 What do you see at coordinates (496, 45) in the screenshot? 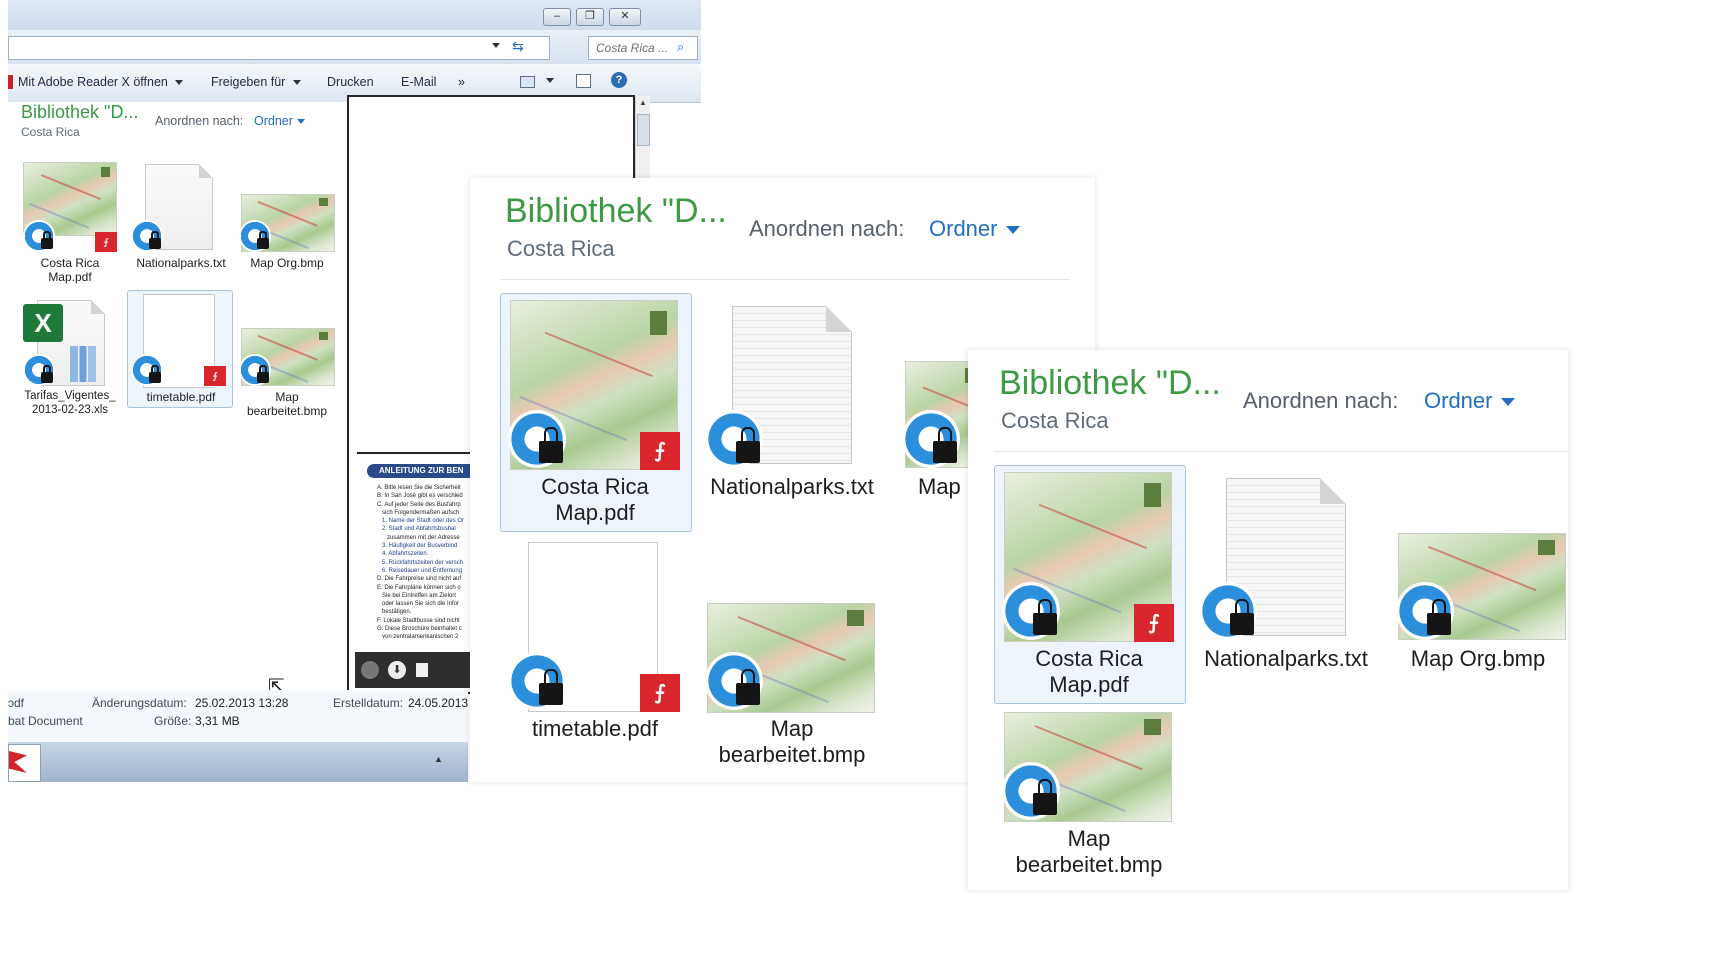
I see `address-dropdown-icon` at bounding box center [496, 45].